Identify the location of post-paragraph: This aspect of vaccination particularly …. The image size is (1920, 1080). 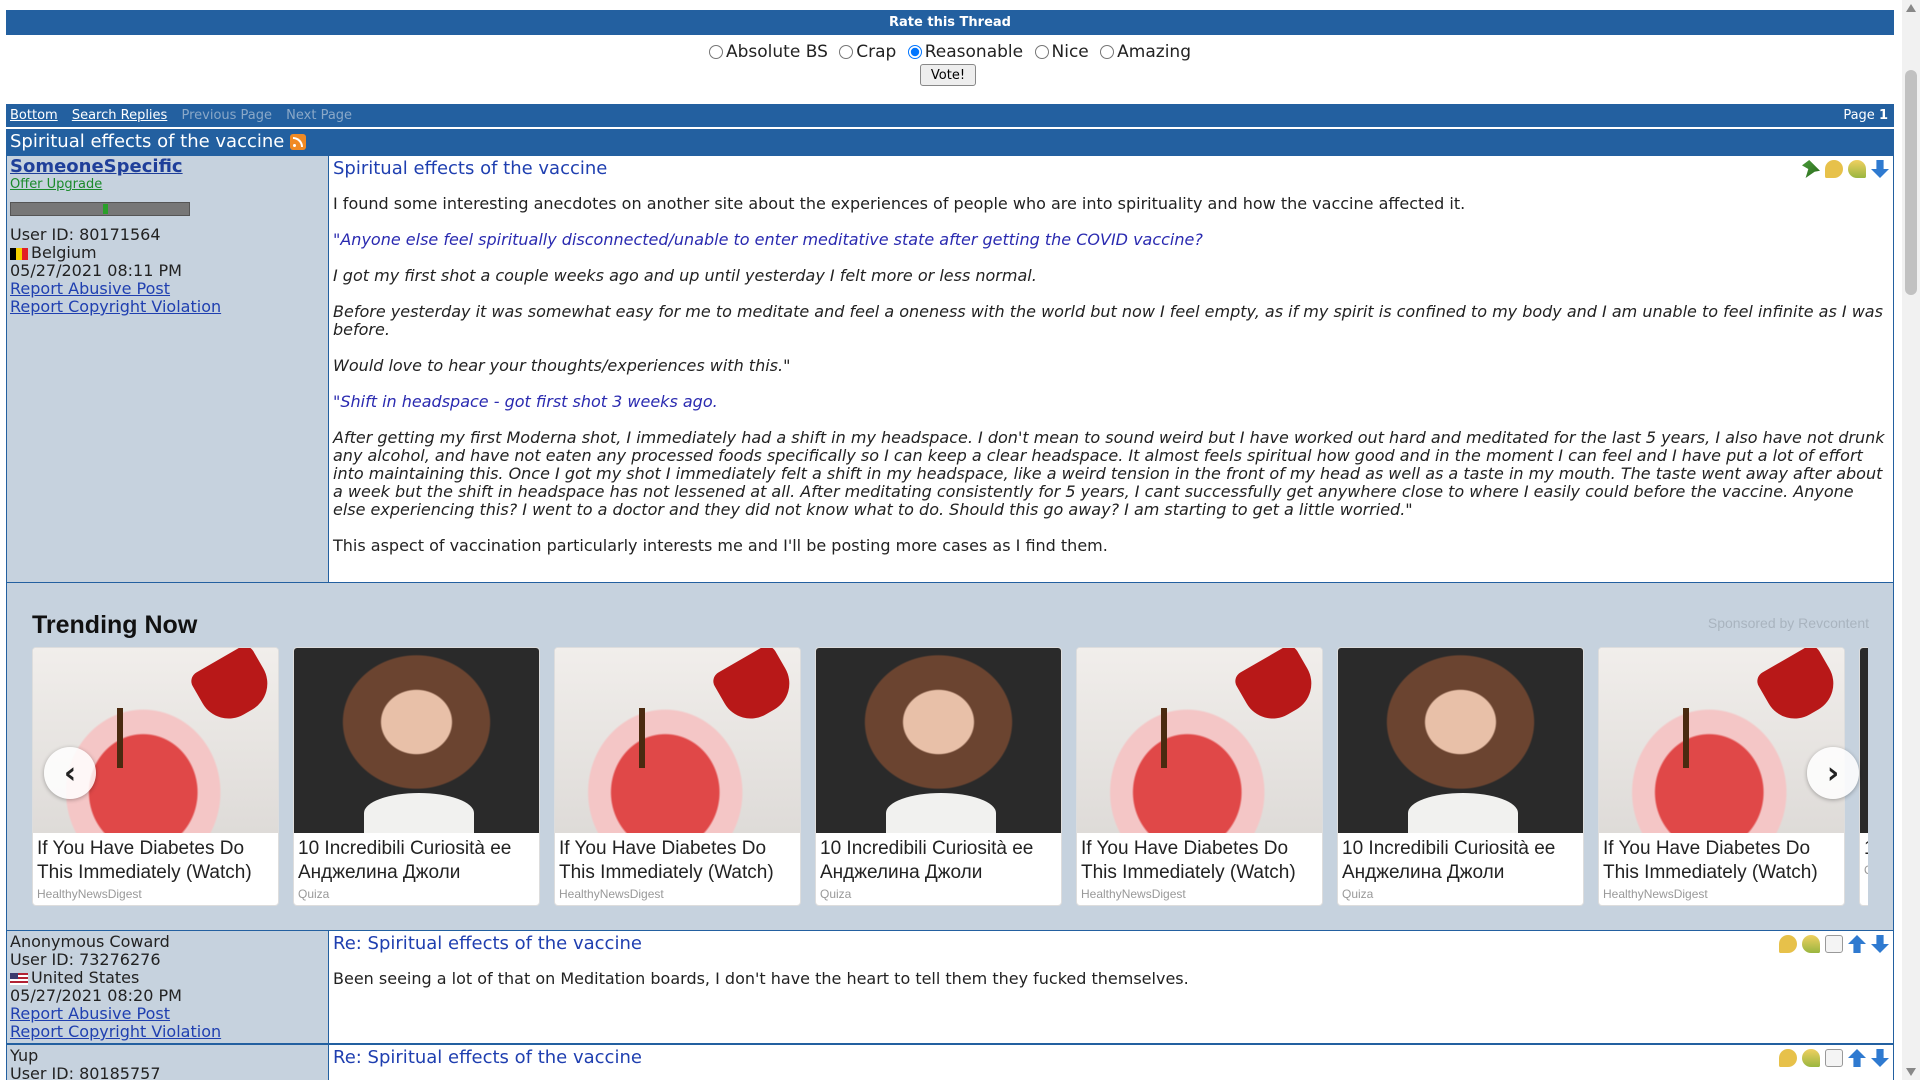
(720, 545).